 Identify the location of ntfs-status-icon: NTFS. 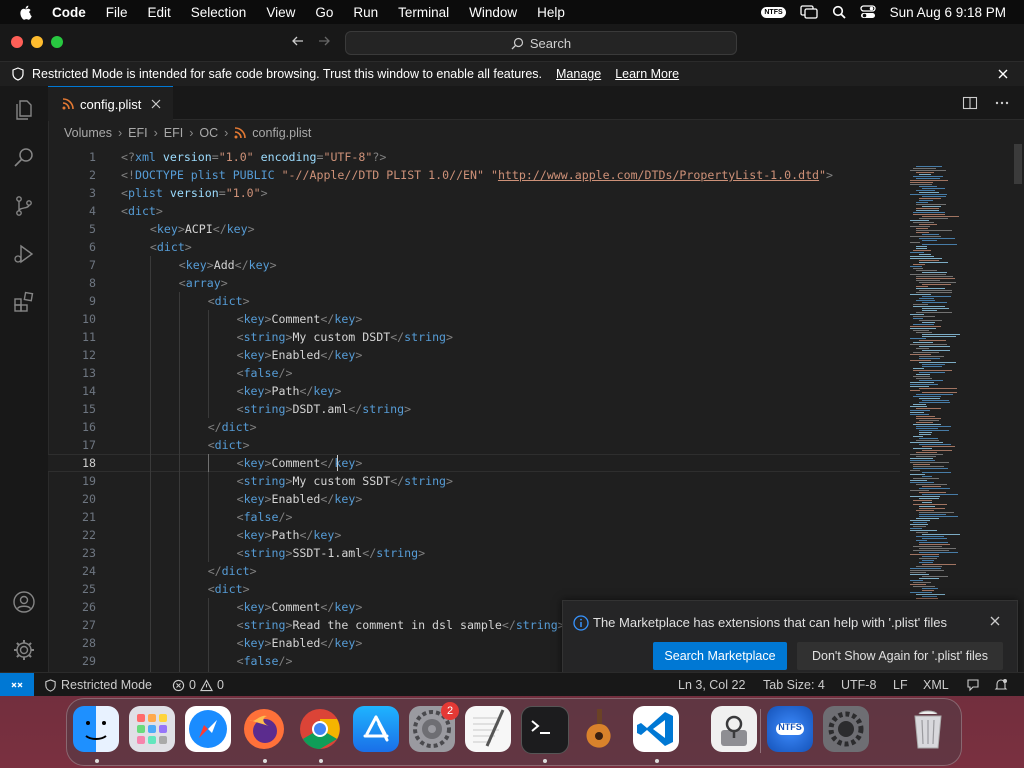
(773, 12).